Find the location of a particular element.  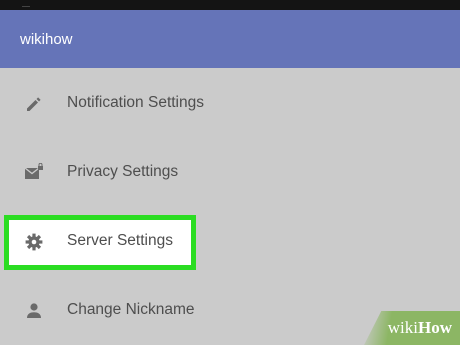

pencil-icon is located at coordinates (34, 104).